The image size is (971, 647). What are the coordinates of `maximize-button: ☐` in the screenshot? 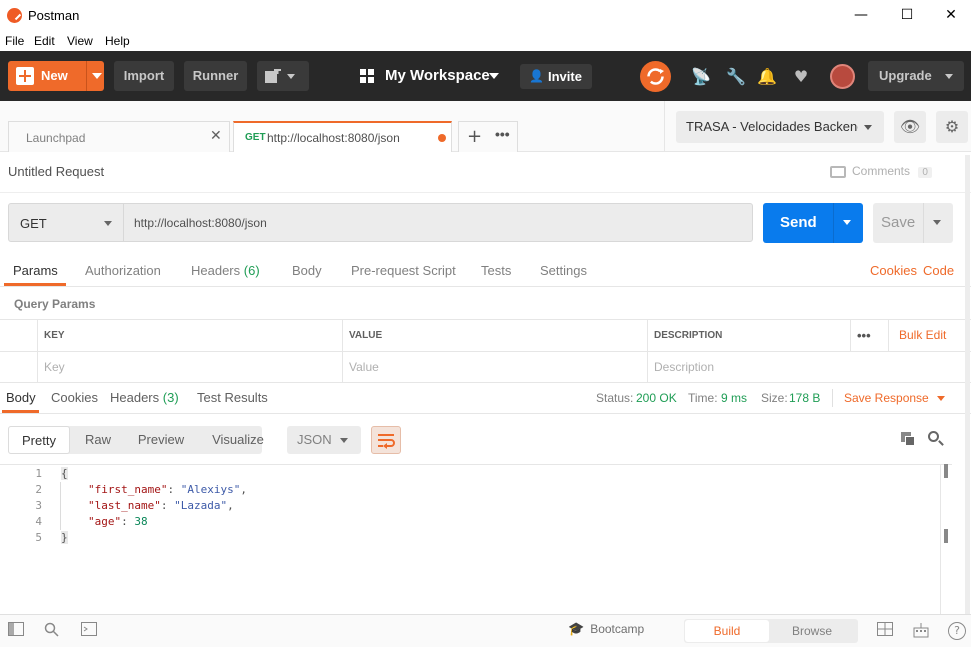 It's located at (907, 15).